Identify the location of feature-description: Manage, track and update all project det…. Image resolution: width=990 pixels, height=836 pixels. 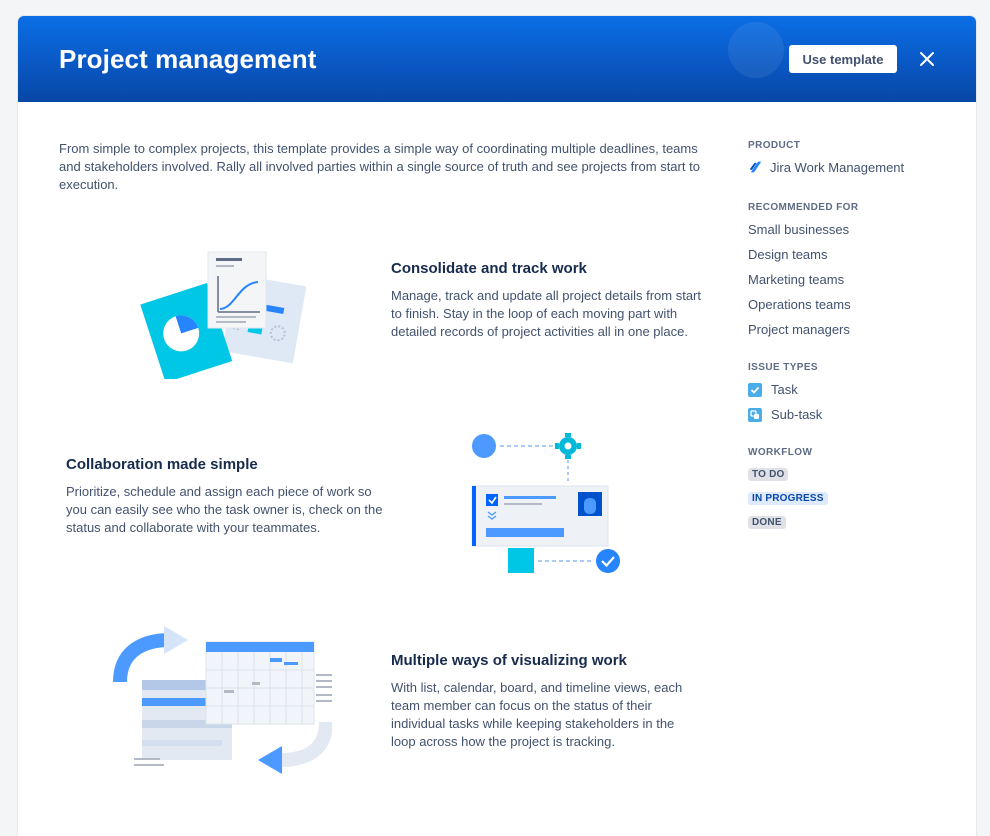
(546, 313).